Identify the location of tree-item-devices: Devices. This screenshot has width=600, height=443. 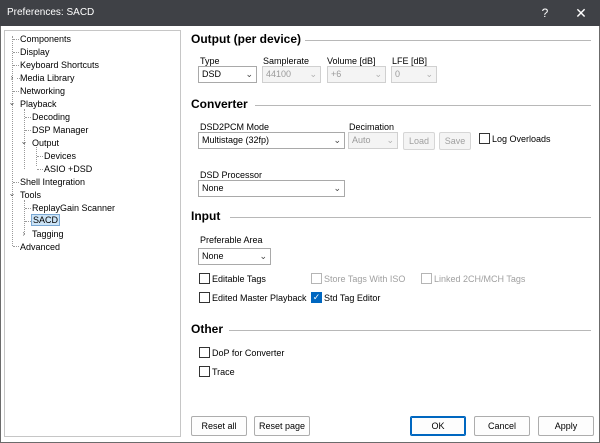
(60, 156).